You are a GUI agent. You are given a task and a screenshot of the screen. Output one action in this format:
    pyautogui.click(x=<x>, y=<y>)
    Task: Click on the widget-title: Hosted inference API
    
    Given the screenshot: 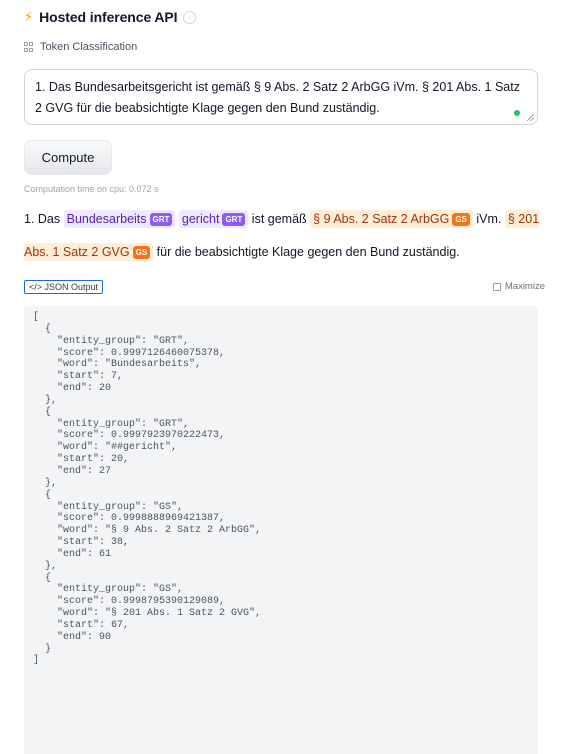 What is the action you would take?
    pyautogui.click(x=108, y=17)
    